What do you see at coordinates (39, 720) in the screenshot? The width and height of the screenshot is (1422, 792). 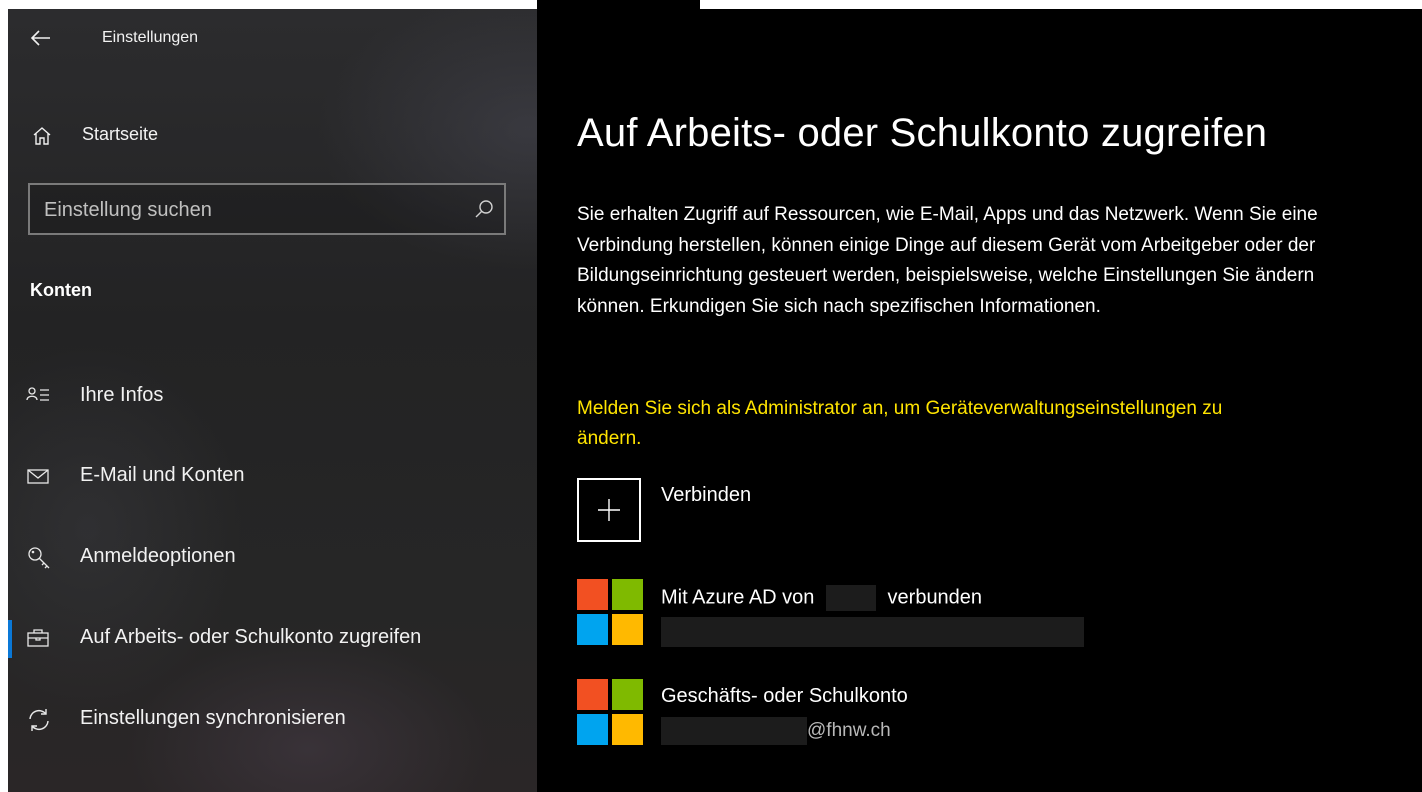 I see `sync-icon` at bounding box center [39, 720].